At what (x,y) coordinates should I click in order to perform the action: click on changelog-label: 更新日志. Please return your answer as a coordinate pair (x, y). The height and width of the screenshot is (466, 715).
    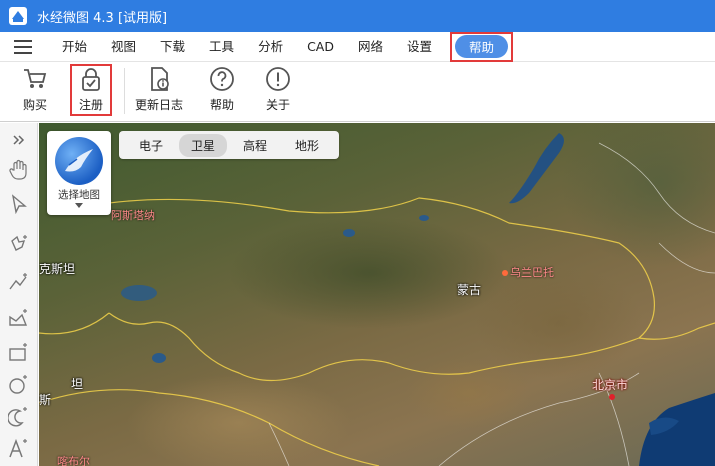
    Looking at the image, I should click on (158, 105).